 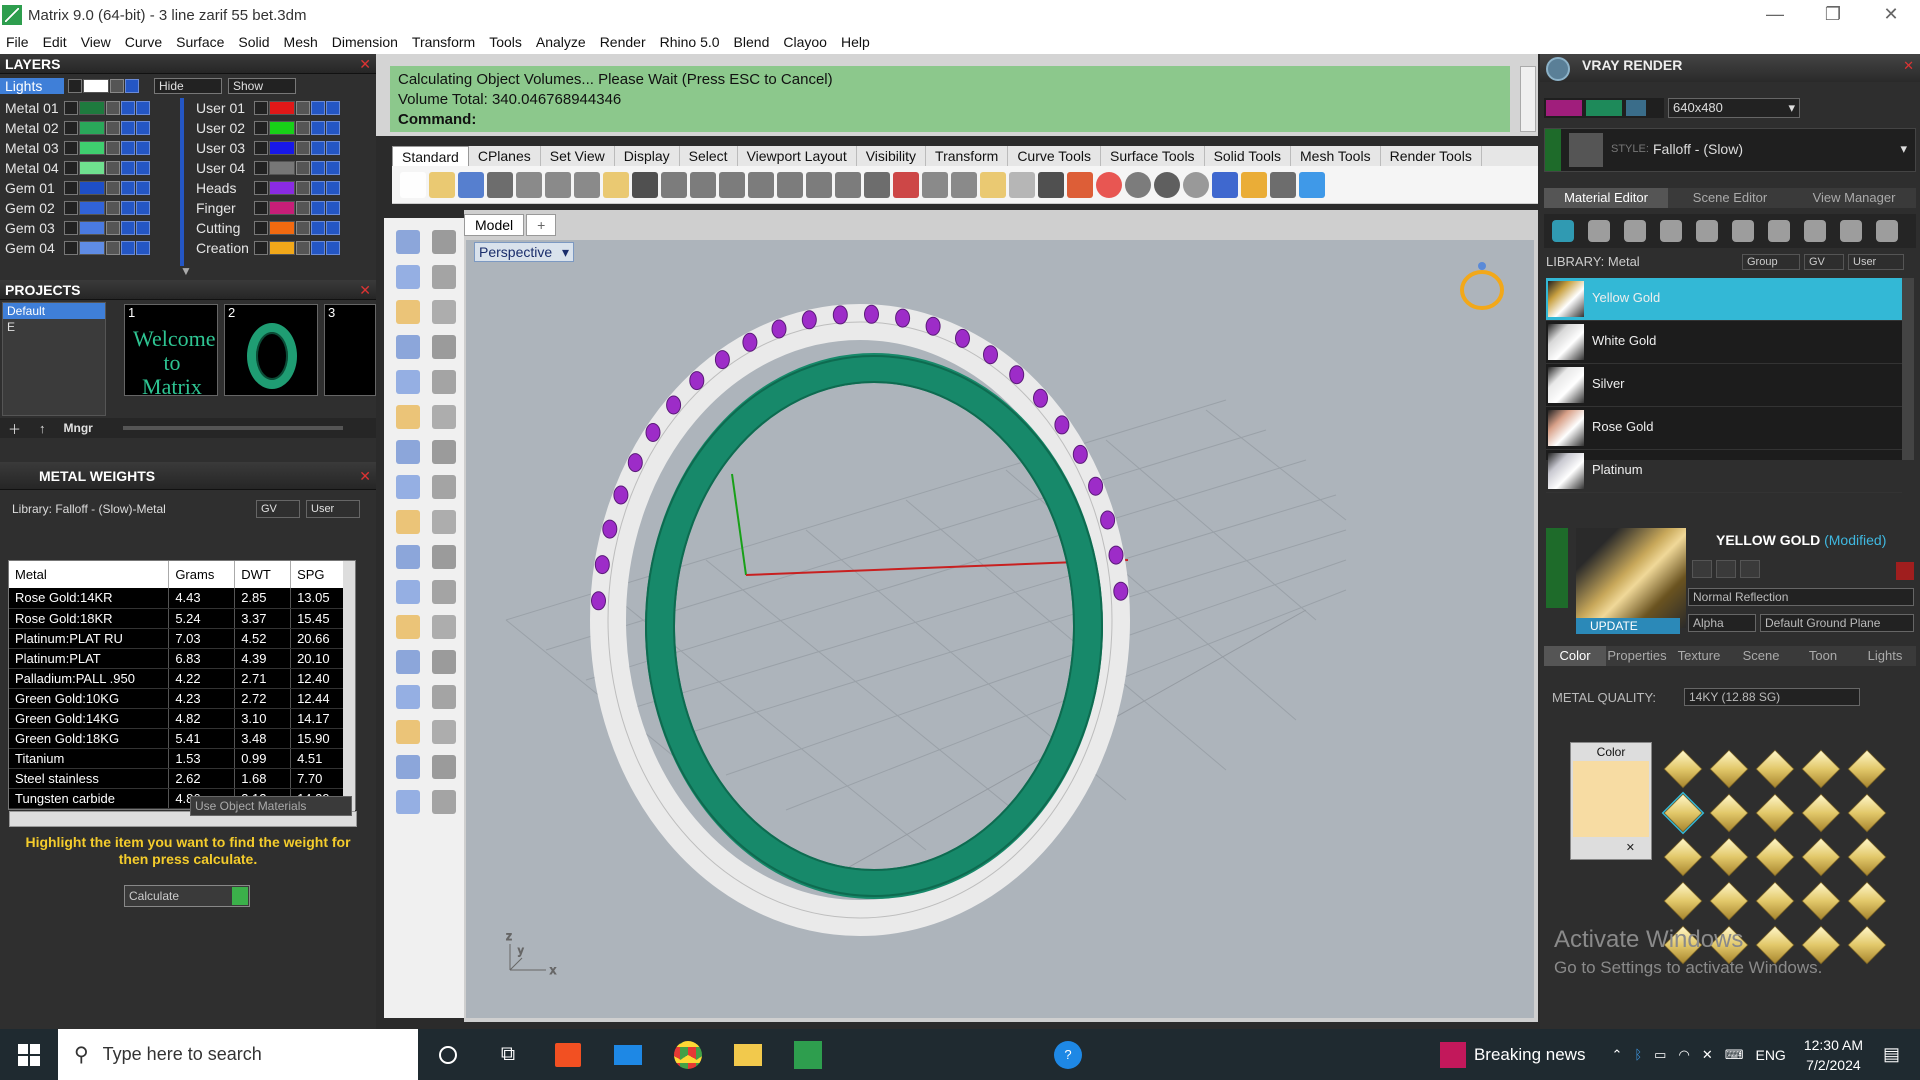 I want to click on layer-name: Creation, so click(x=219, y=248).